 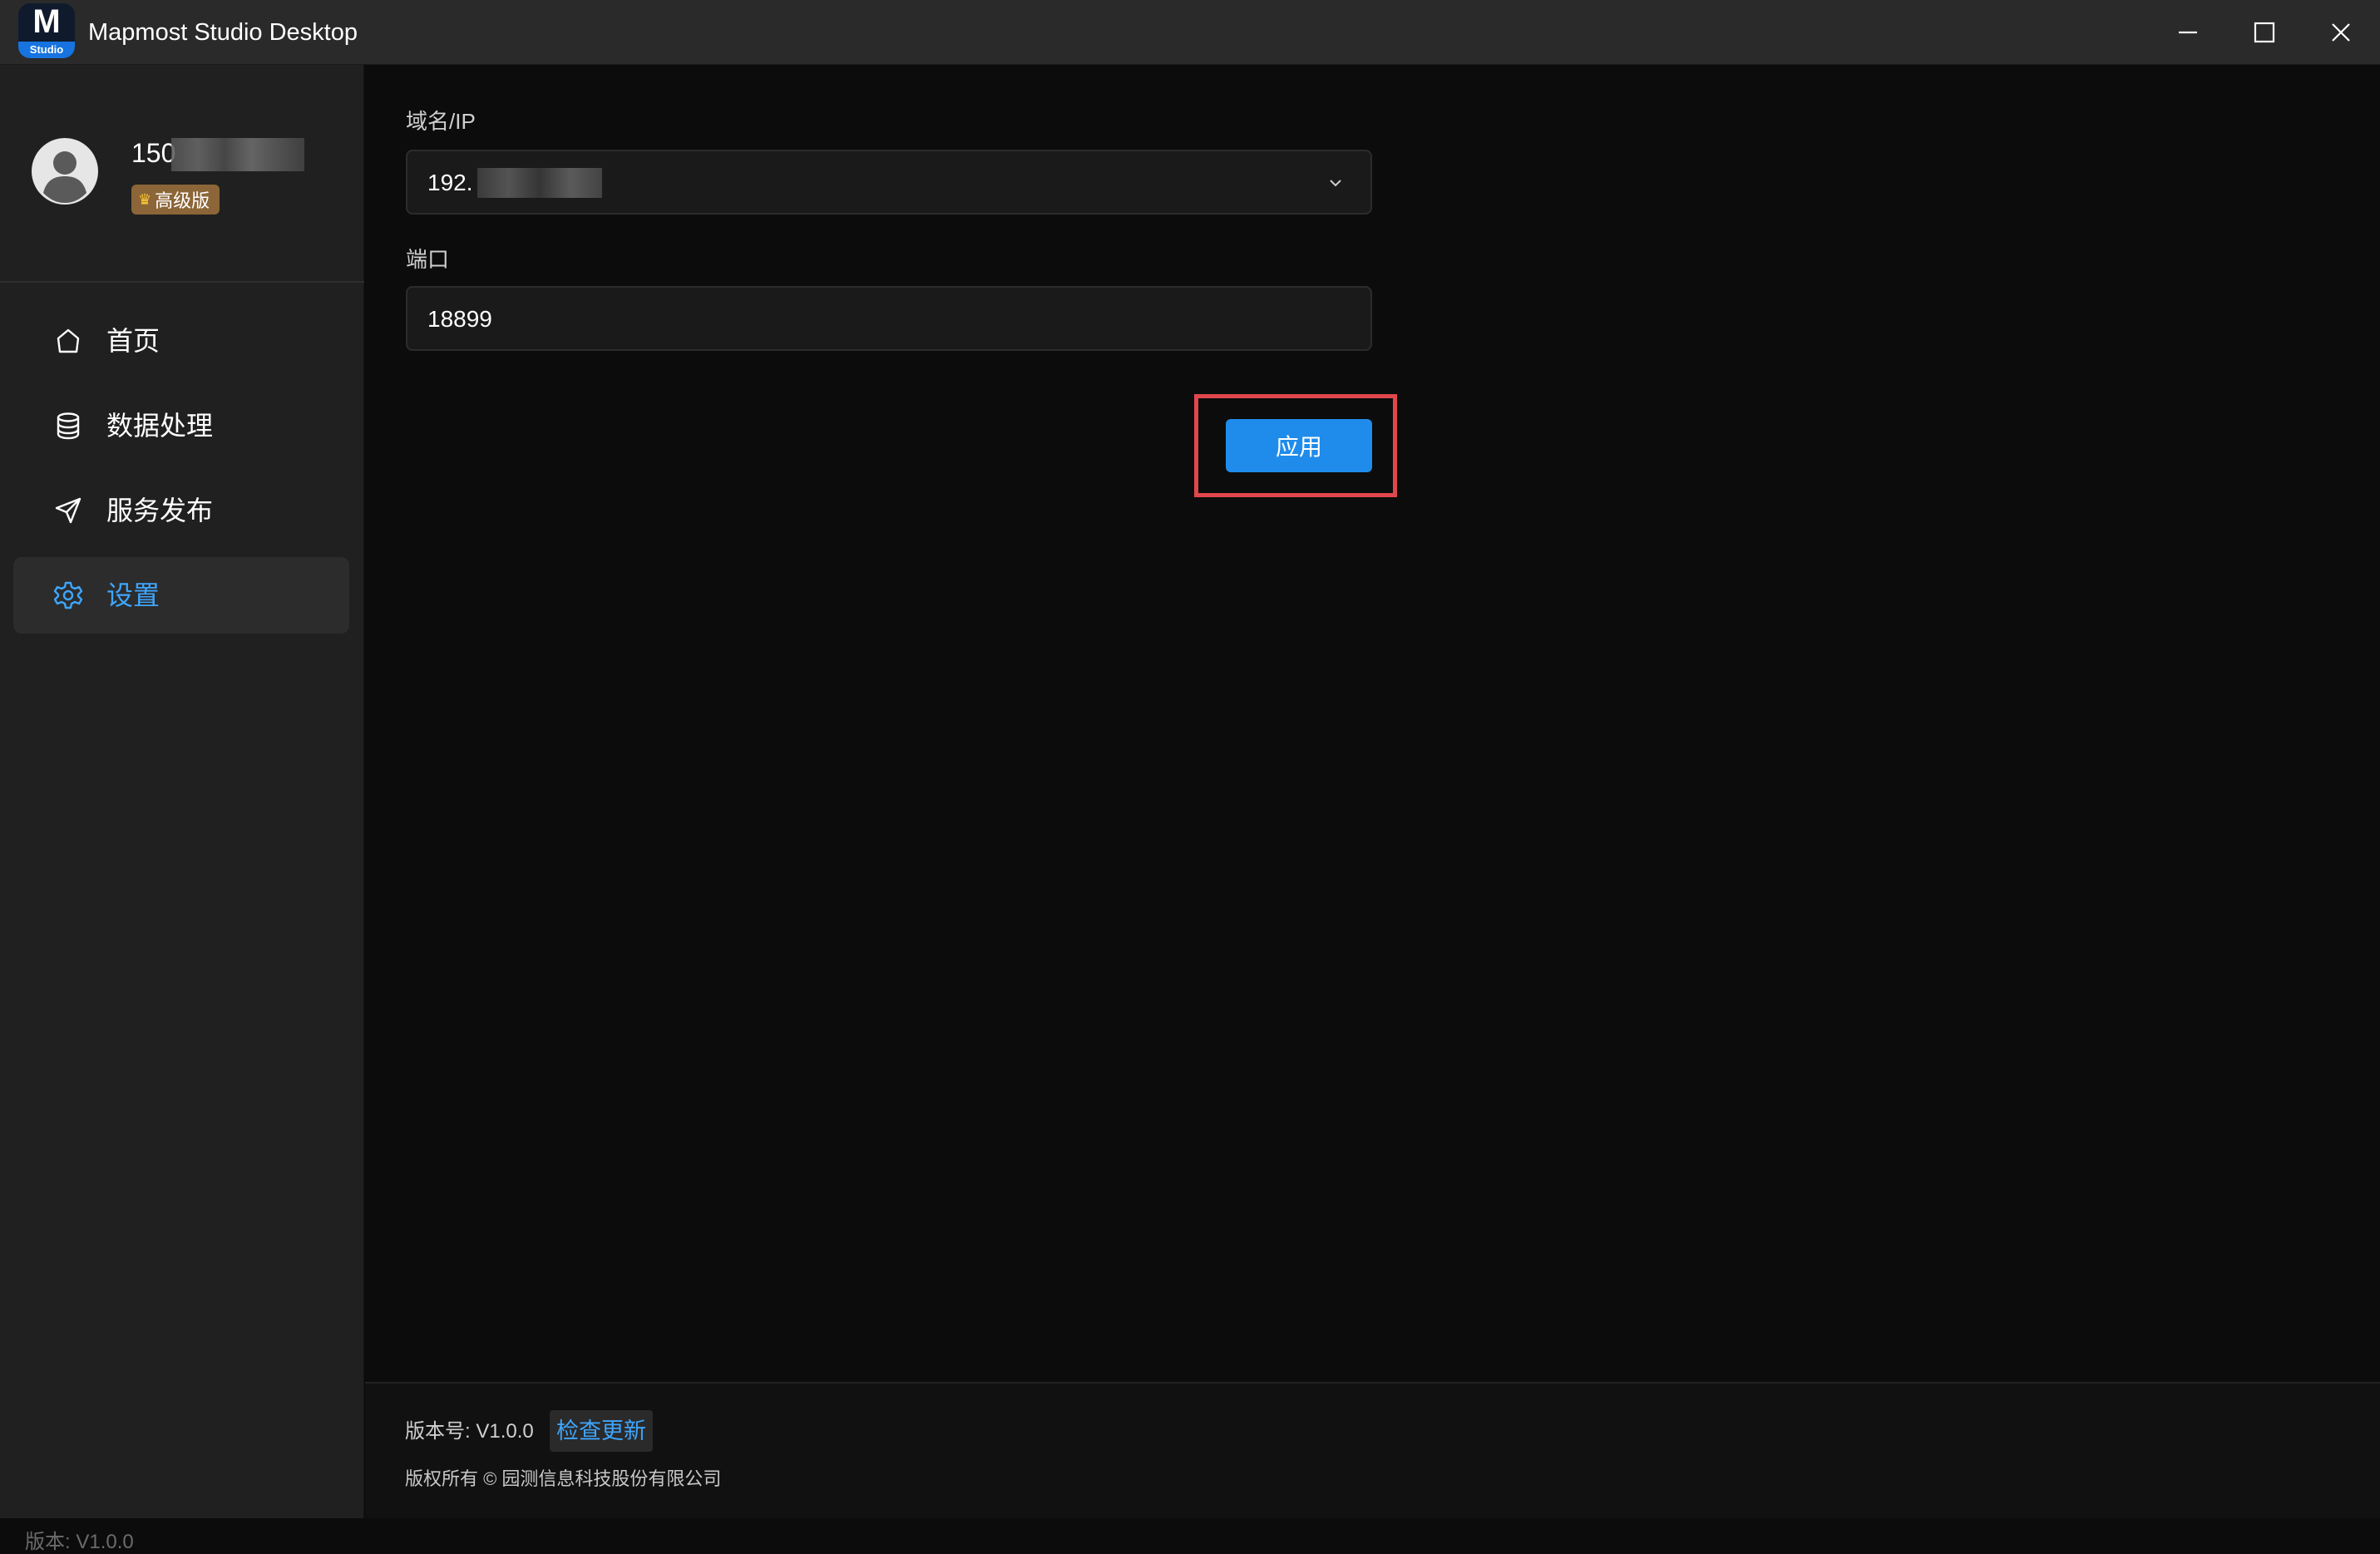 I want to click on window-title: Mapmost Studio Desktop, so click(x=223, y=32).